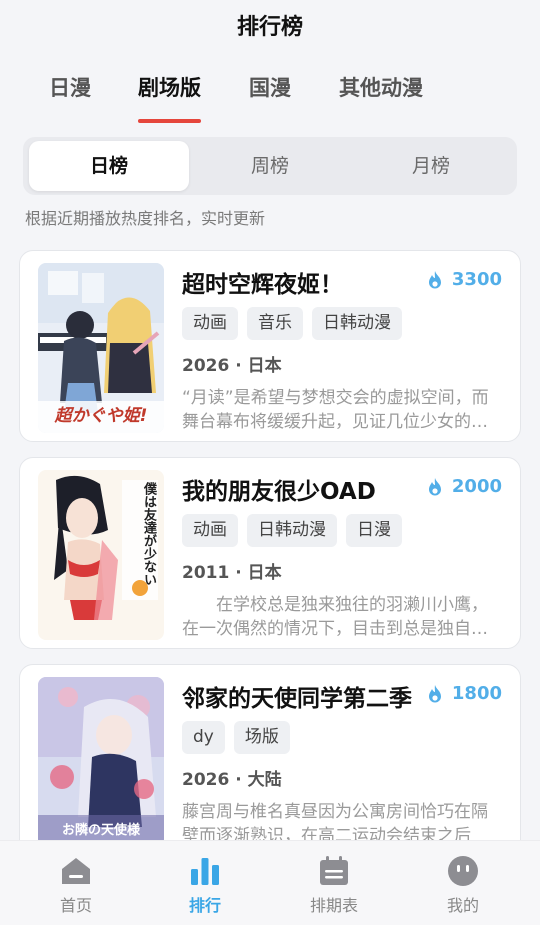 The height and width of the screenshot is (925, 540). Describe the element at coordinates (333, 905) in the screenshot. I see `nav-schedule-label: 排期表` at that location.